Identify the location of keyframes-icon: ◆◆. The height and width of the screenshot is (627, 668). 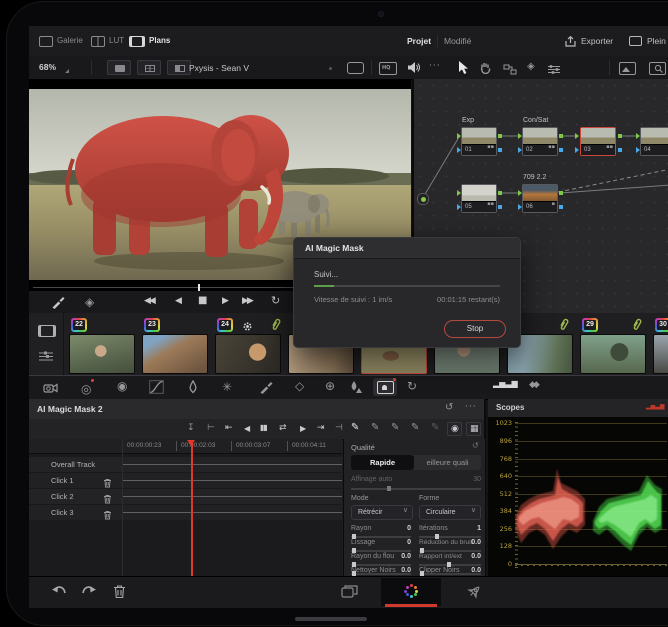
(534, 385).